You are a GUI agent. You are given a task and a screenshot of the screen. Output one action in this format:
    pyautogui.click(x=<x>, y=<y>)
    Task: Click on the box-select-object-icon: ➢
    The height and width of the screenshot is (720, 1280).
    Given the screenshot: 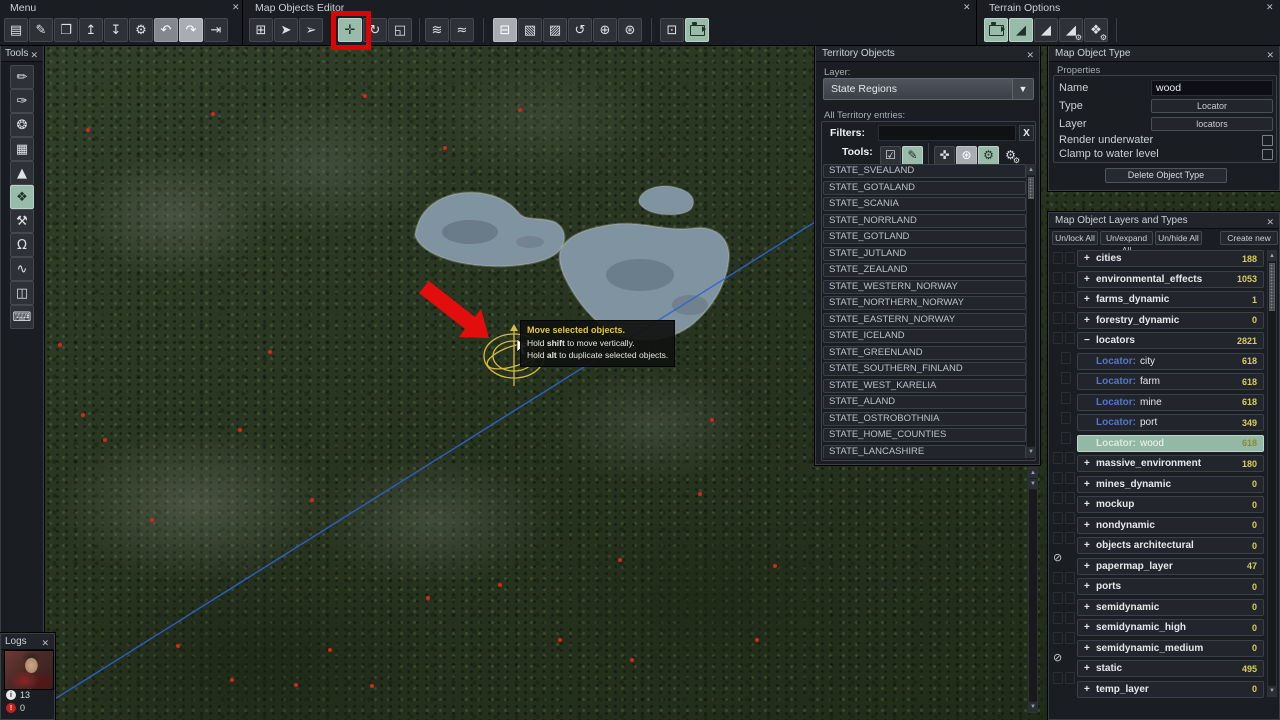 What is the action you would take?
    pyautogui.click(x=311, y=30)
    